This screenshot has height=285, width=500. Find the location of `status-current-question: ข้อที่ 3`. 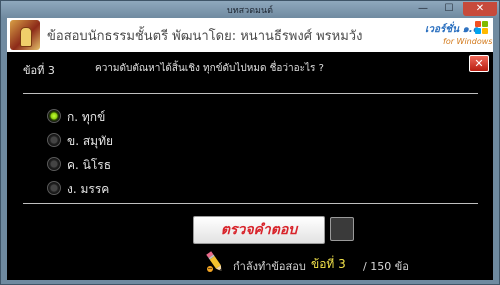

status-current-question: ข้อที่ 3 is located at coordinates (328, 264).